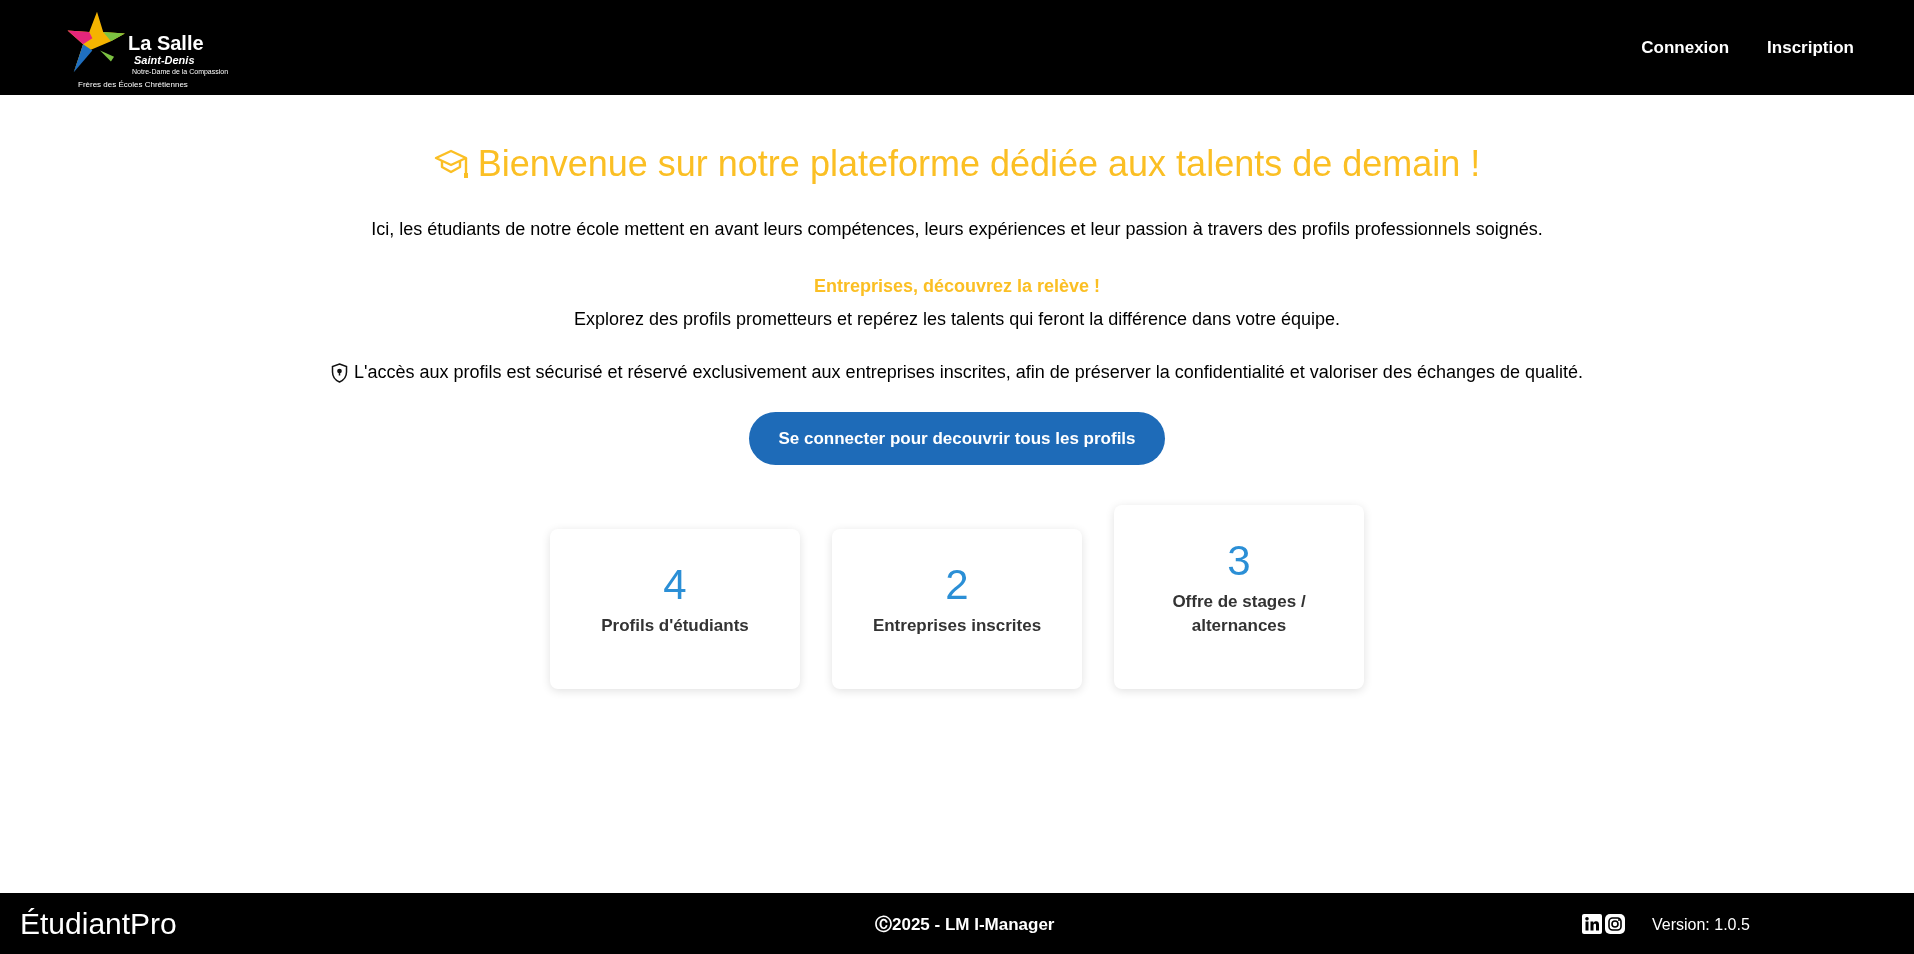  What do you see at coordinates (98, 924) in the screenshot?
I see `footer-brand: ÉtudiantPro` at bounding box center [98, 924].